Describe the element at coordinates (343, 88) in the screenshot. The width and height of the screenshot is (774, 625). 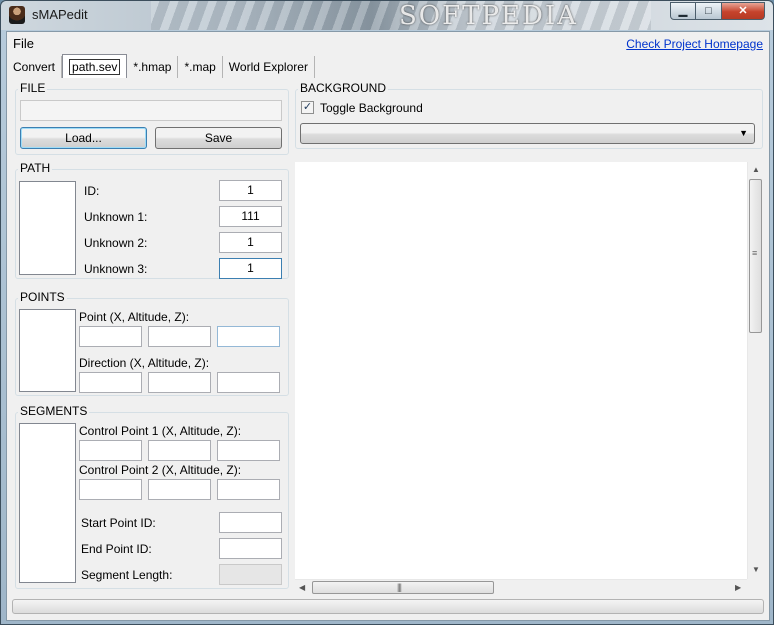
I see `background-group-title: BACKGROUND` at that location.